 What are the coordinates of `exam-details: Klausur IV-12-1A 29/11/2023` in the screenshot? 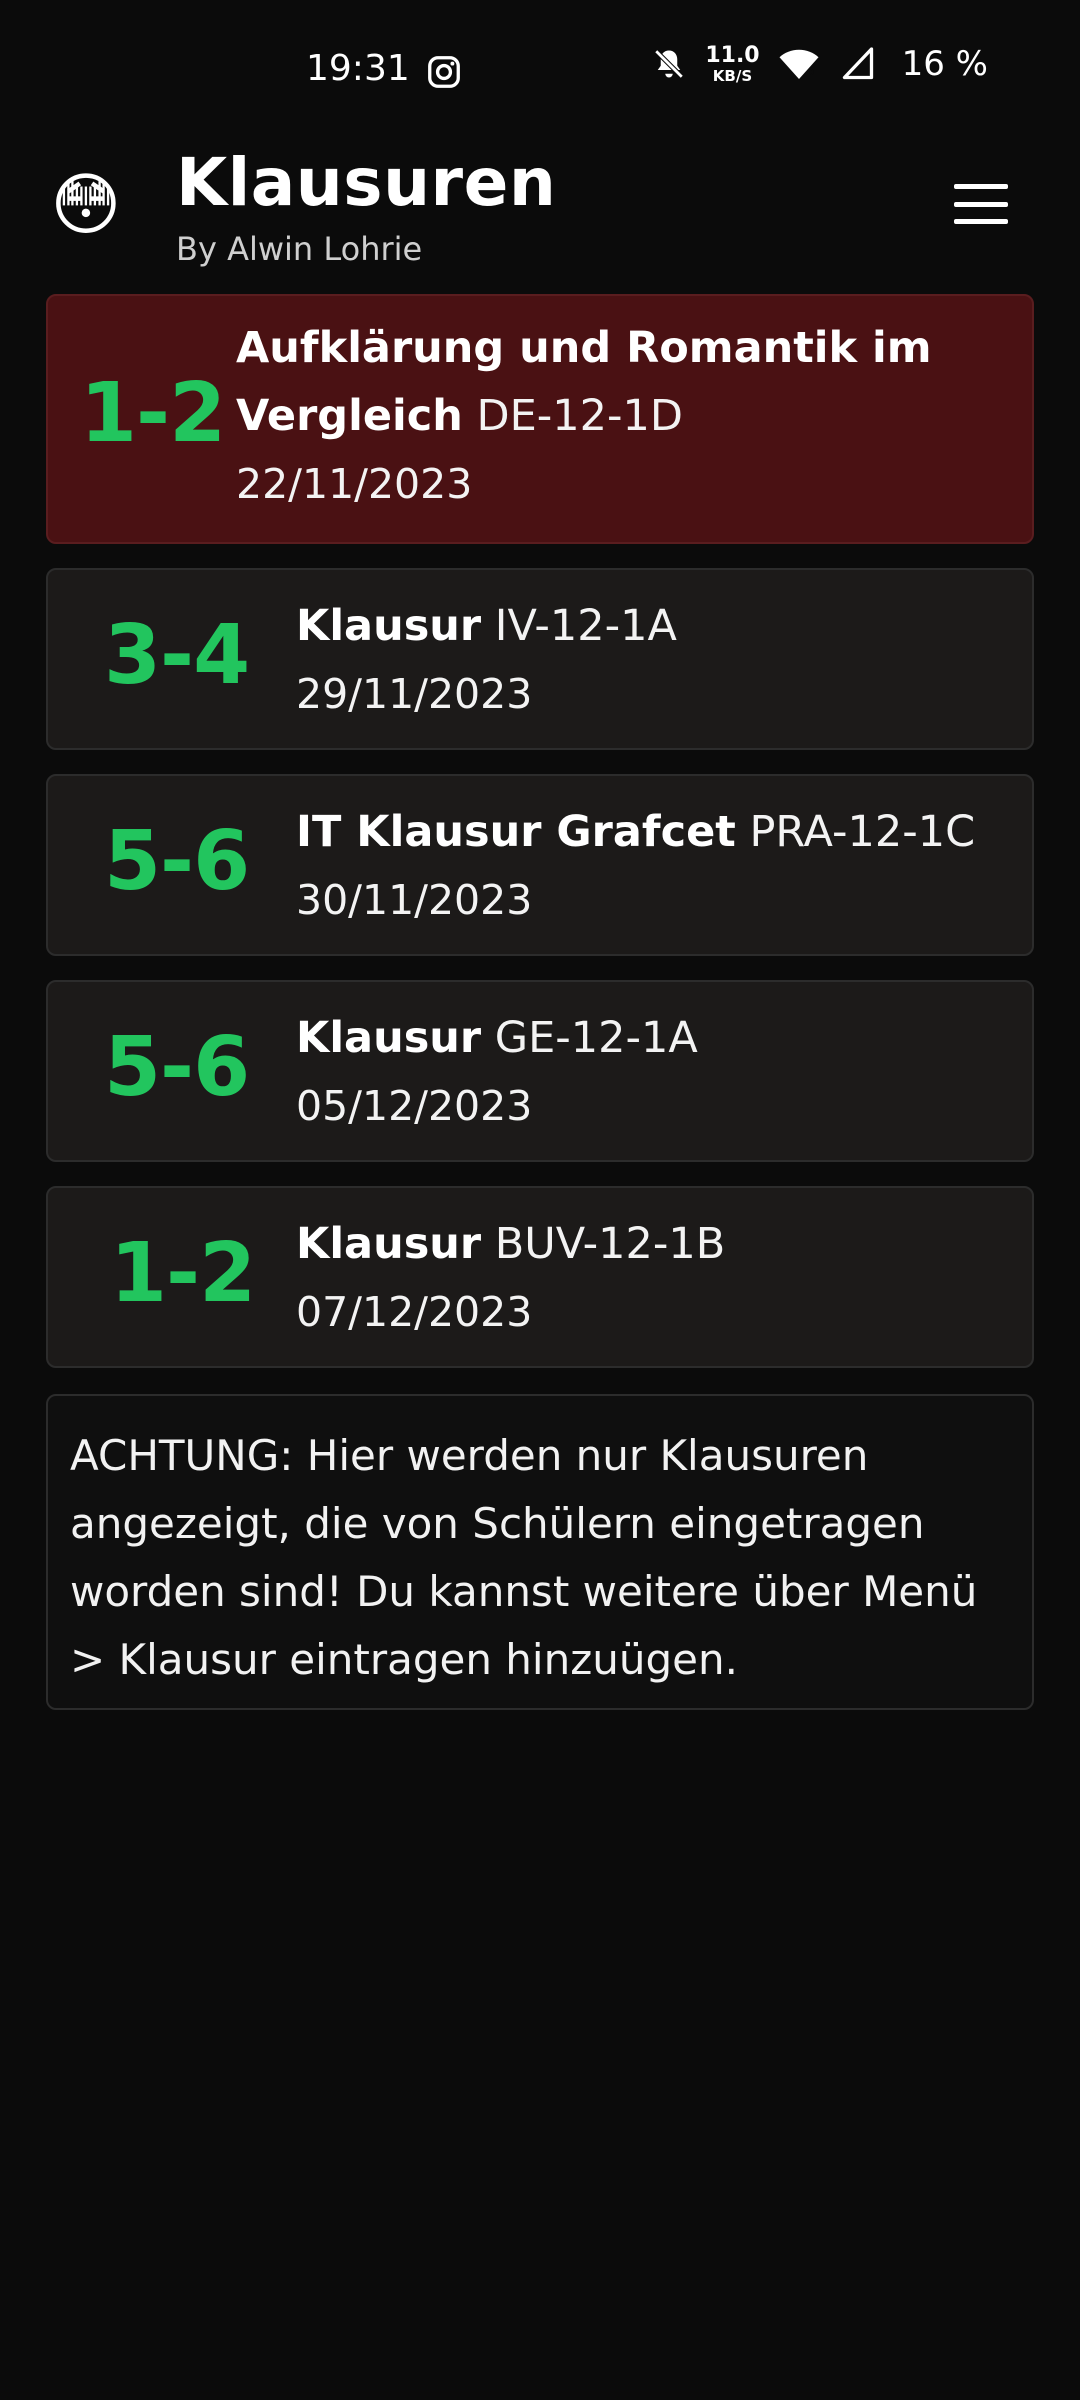 It's located at (656, 660).